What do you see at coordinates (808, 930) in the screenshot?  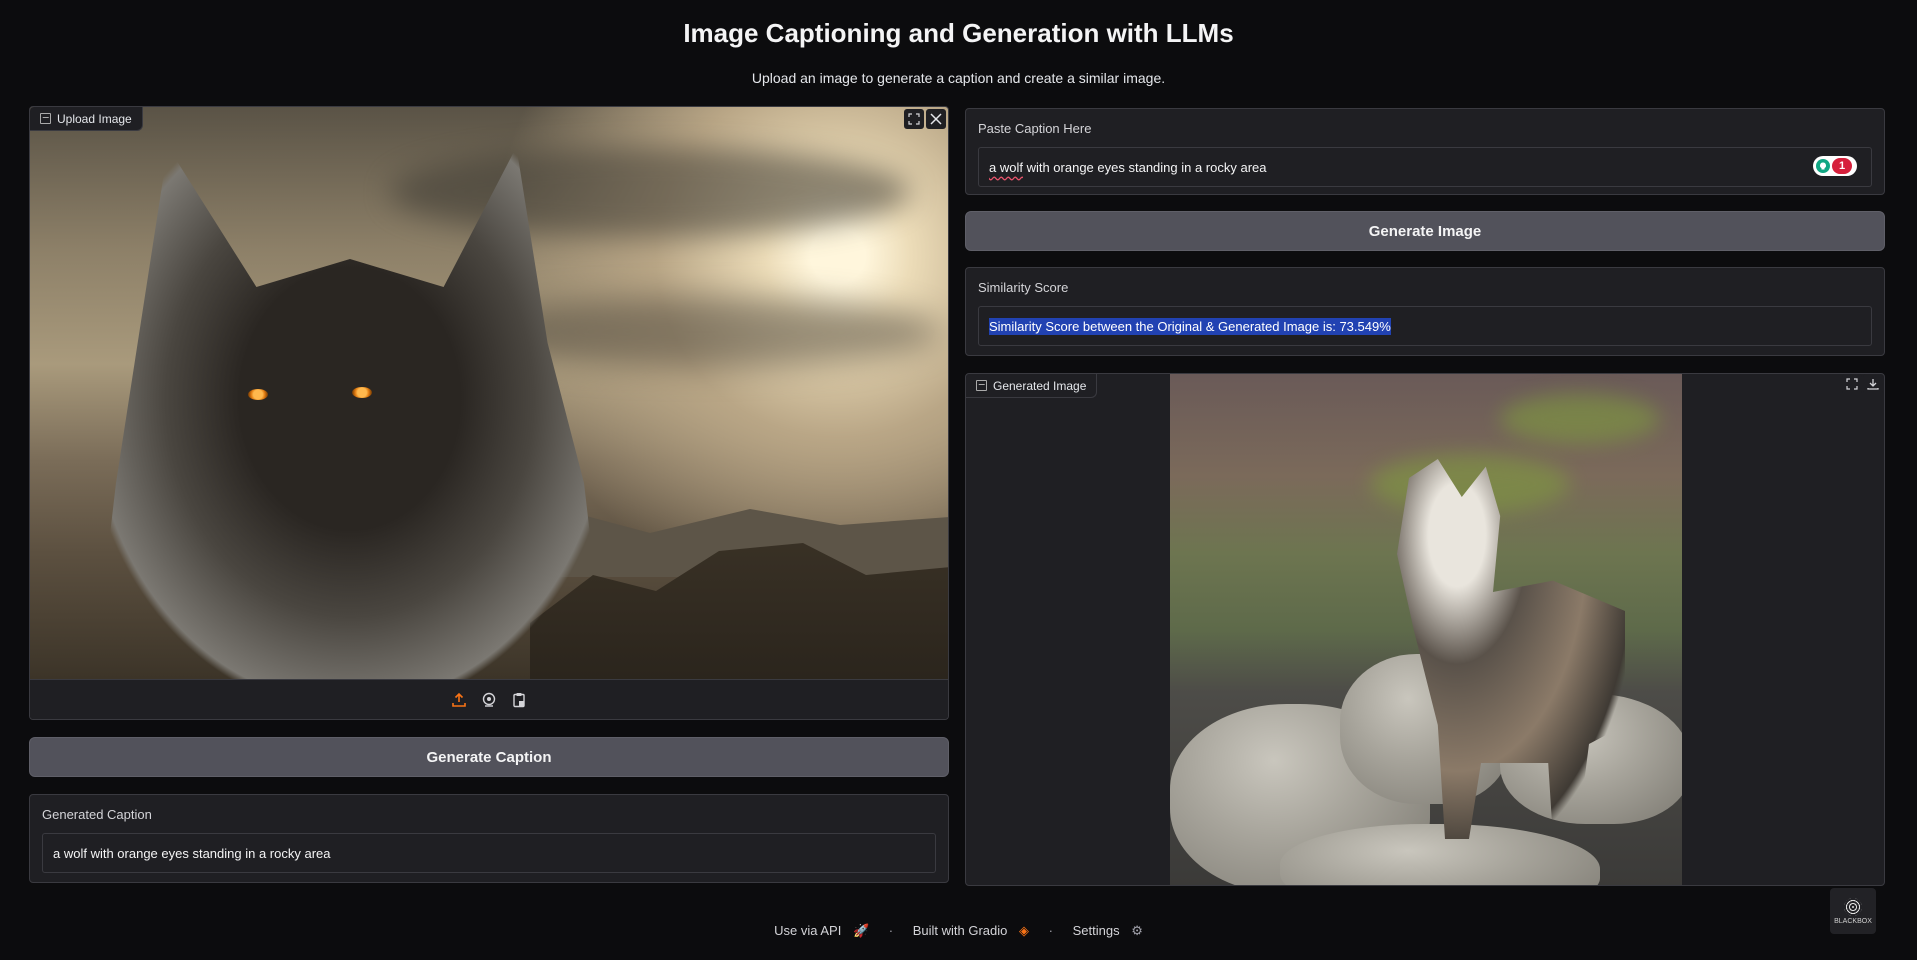 I see `use-via-api-text: Use via API` at bounding box center [808, 930].